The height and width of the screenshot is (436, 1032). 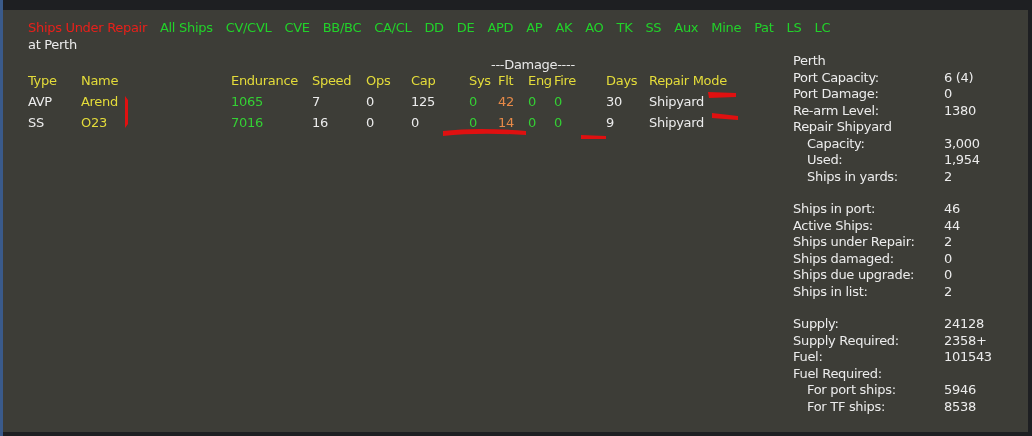 What do you see at coordinates (835, 209) in the screenshot?
I see `stat-label: Ships in port:` at bounding box center [835, 209].